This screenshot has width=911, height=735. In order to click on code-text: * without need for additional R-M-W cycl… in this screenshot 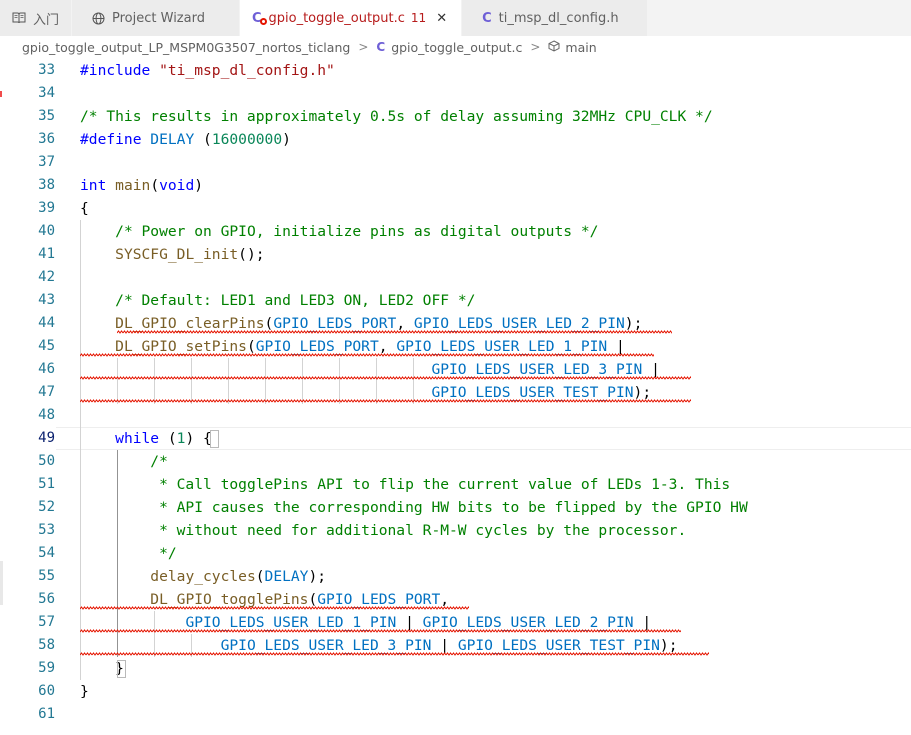, I will do `click(383, 530)`.